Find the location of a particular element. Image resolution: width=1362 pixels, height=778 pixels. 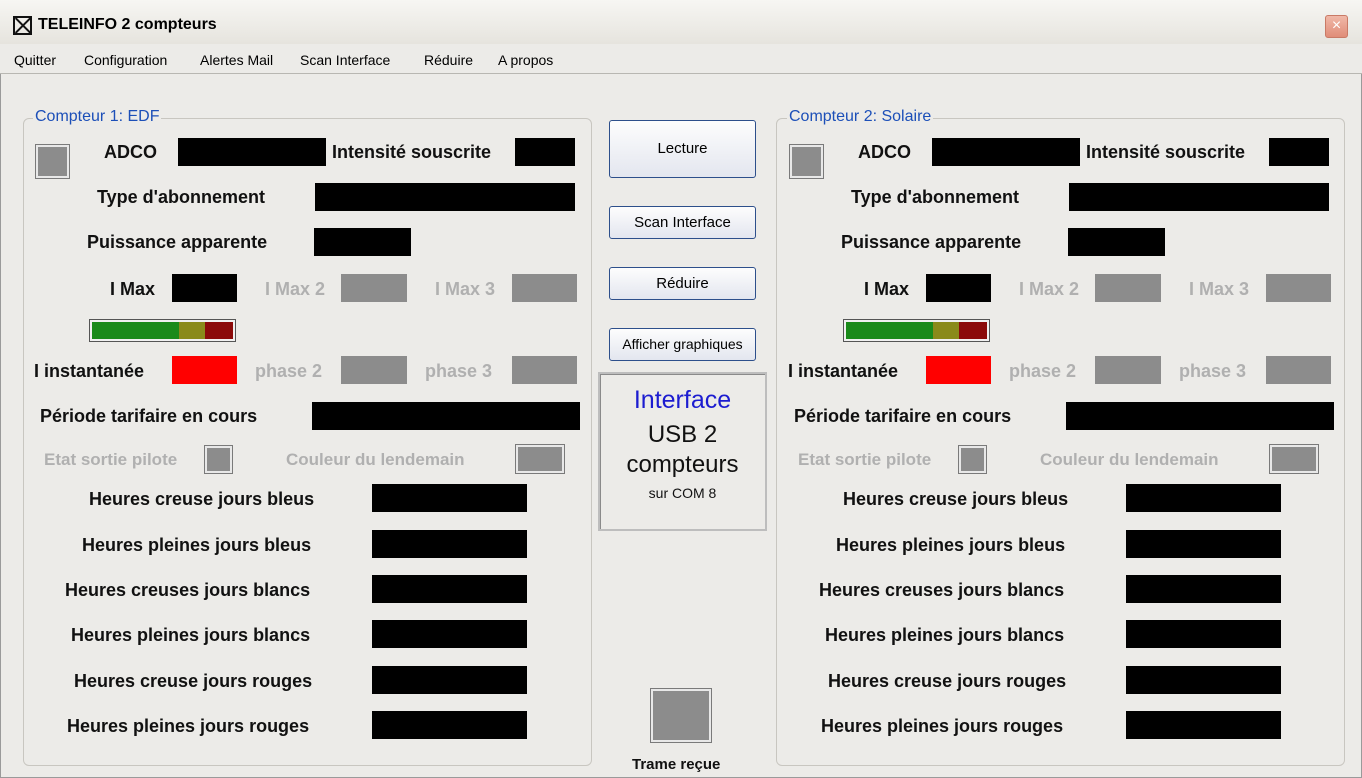

compteur2-hc-bleus-value is located at coordinates (1203, 498).